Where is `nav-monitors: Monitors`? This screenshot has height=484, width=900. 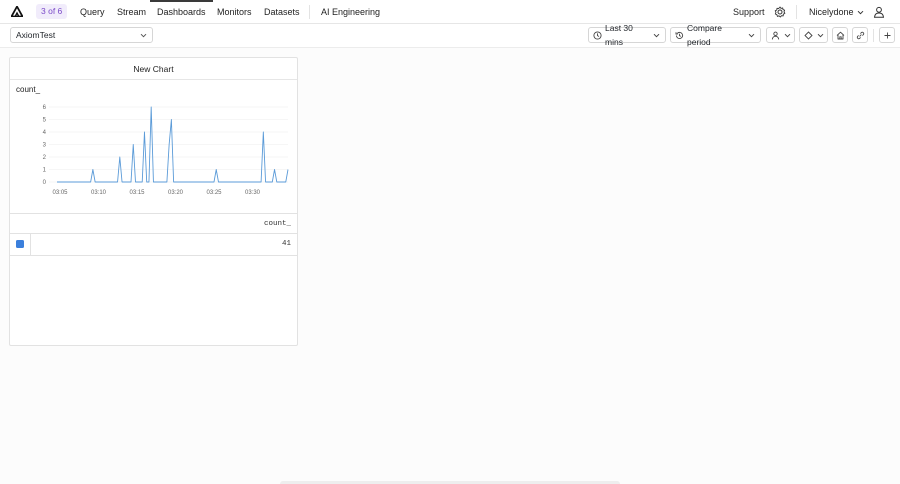 nav-monitors: Monitors is located at coordinates (234, 12).